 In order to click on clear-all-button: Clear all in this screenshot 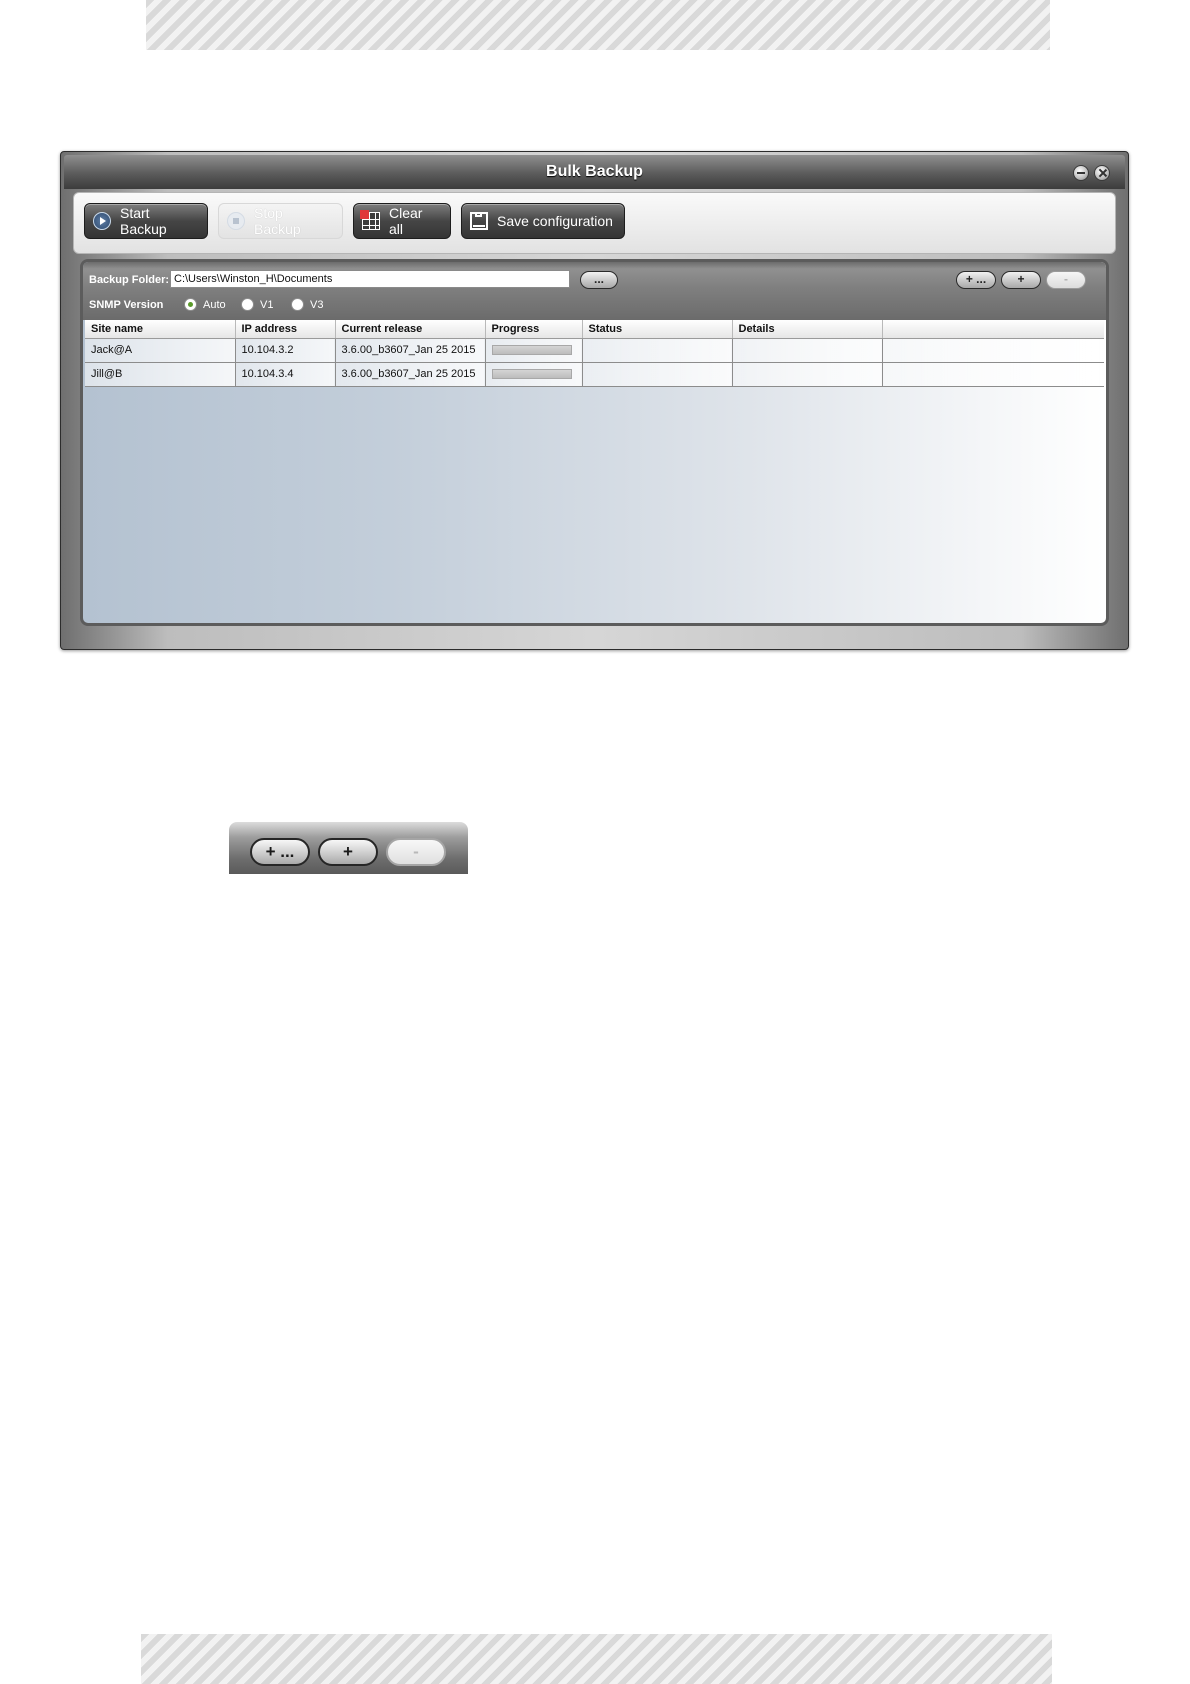, I will do `click(402, 221)`.